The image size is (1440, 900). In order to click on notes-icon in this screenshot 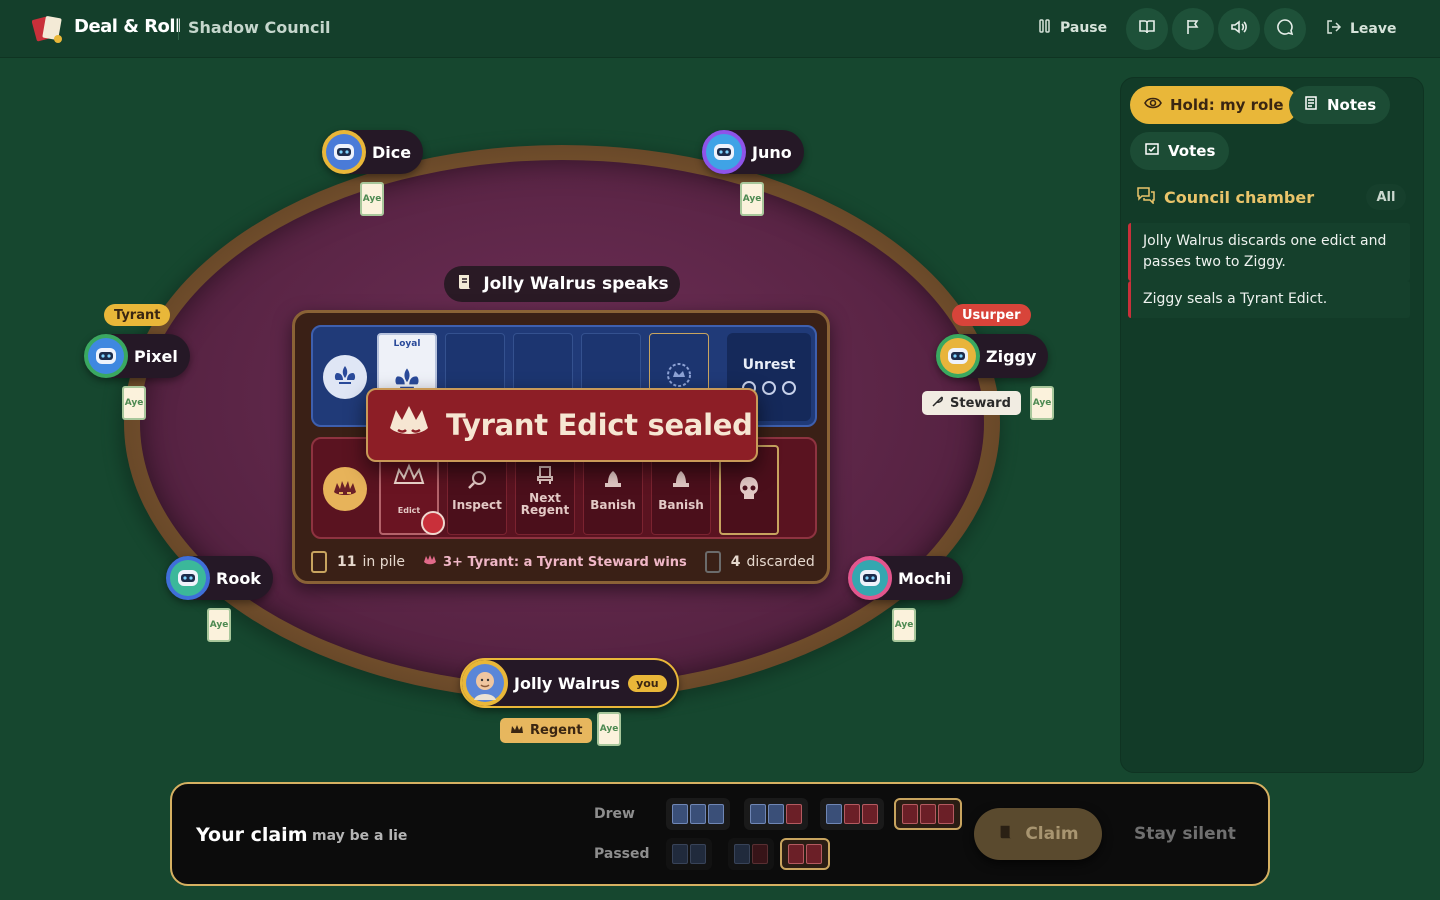, I will do `click(1311, 105)`.